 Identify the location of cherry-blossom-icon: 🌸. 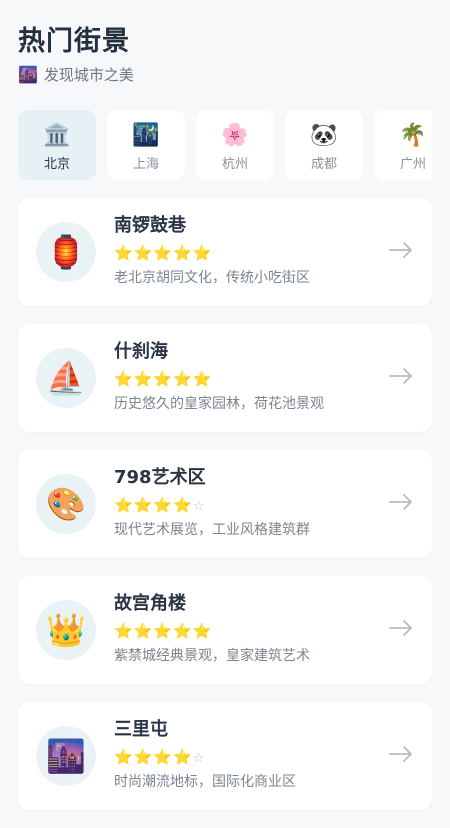
(235, 135).